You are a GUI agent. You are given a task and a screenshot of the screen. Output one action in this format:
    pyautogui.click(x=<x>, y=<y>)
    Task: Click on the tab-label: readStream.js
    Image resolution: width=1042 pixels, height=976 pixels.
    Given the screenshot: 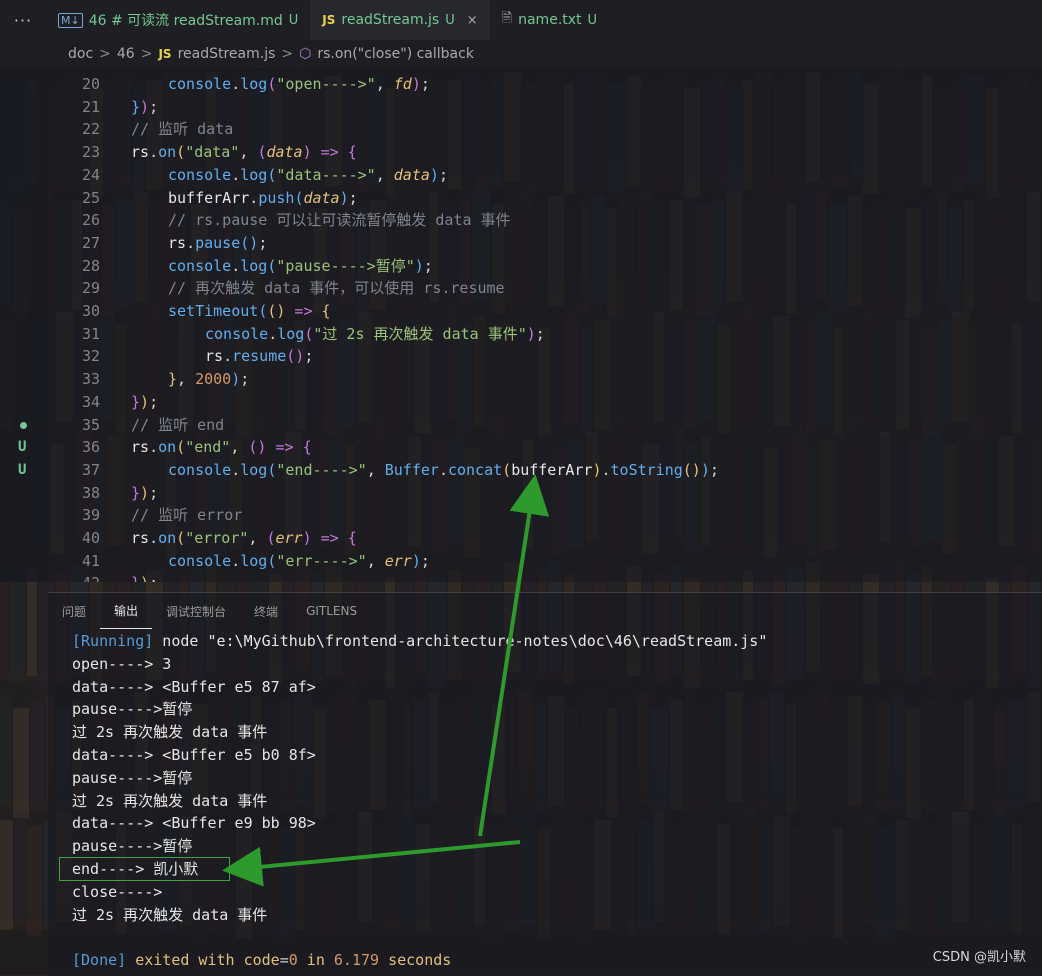 What is the action you would take?
    pyautogui.click(x=390, y=20)
    